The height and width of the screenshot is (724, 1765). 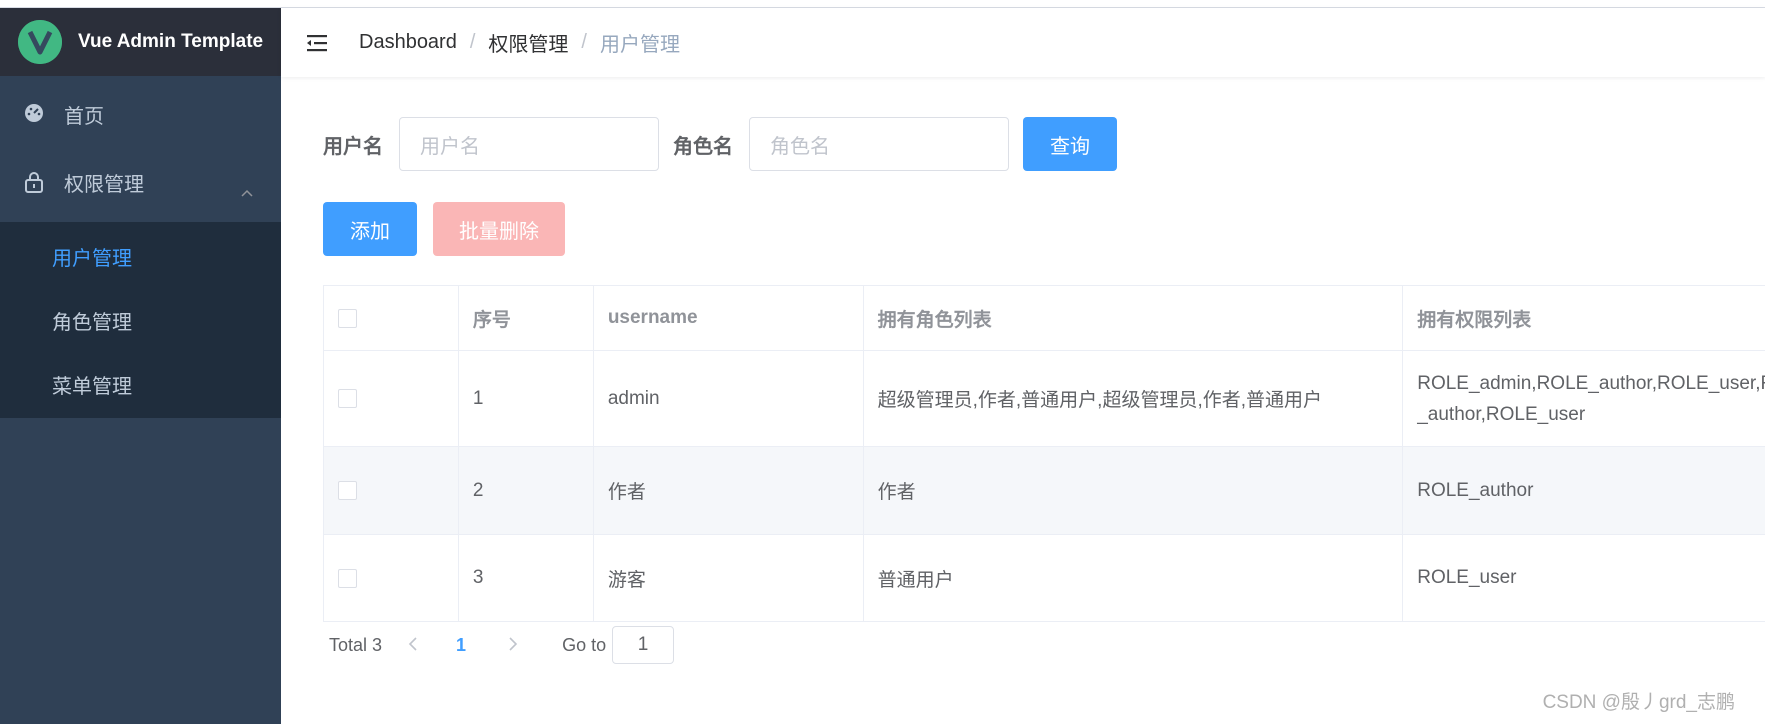 I want to click on pagination-total: Total 3, so click(x=356, y=644).